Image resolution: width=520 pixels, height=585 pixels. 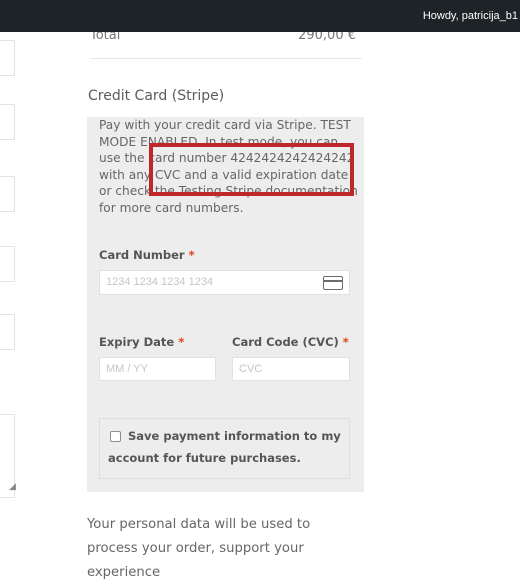 I want to click on left-form-column: ◢, so click(x=10, y=281).